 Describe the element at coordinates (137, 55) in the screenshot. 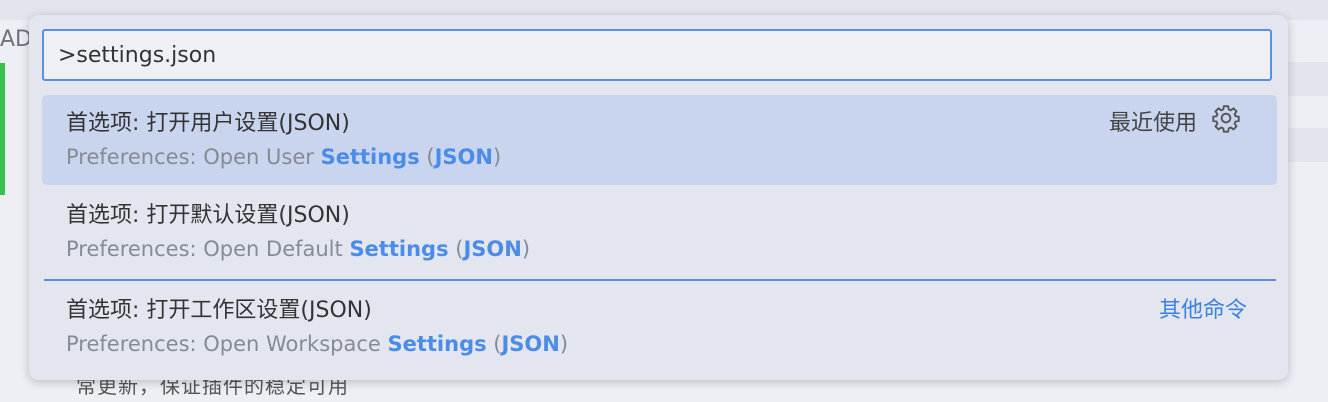

I see `command-palette-input-value: >settings.json` at that location.